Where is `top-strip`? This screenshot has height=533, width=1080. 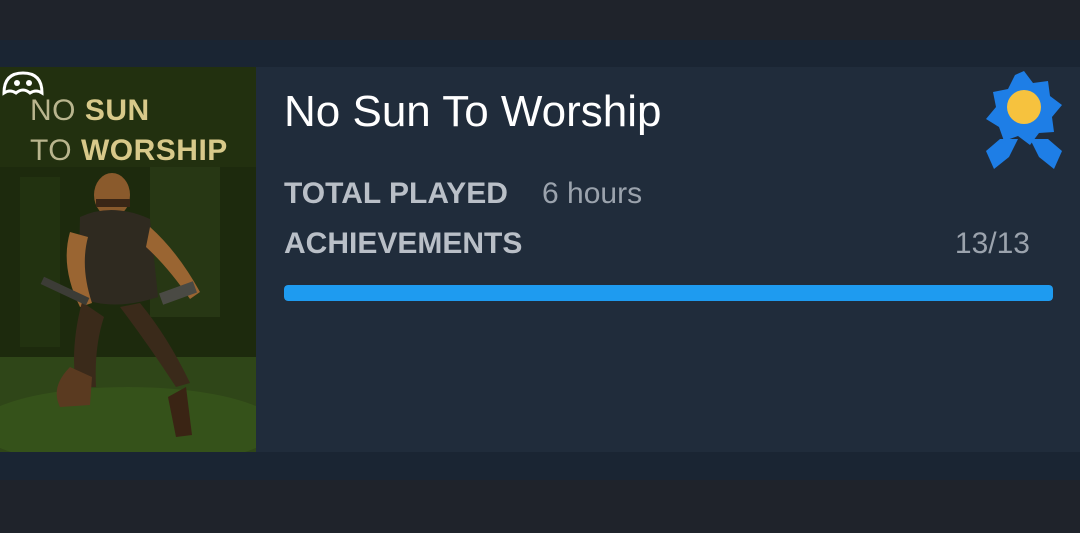
top-strip is located at coordinates (540, 20).